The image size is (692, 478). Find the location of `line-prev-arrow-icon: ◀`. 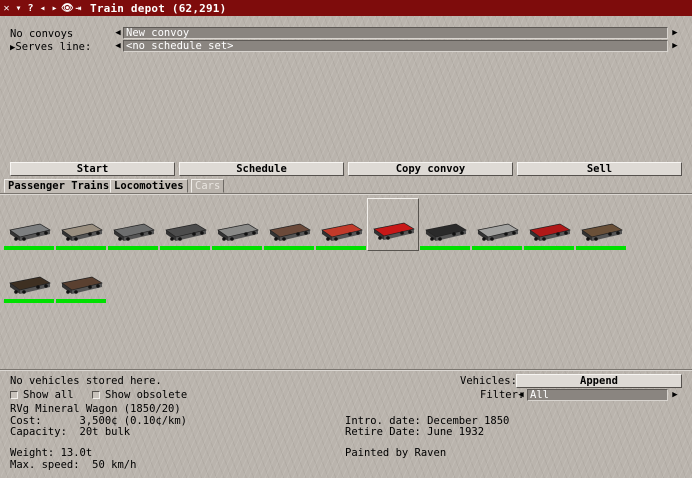

line-prev-arrow-icon: ◀ is located at coordinates (118, 46).